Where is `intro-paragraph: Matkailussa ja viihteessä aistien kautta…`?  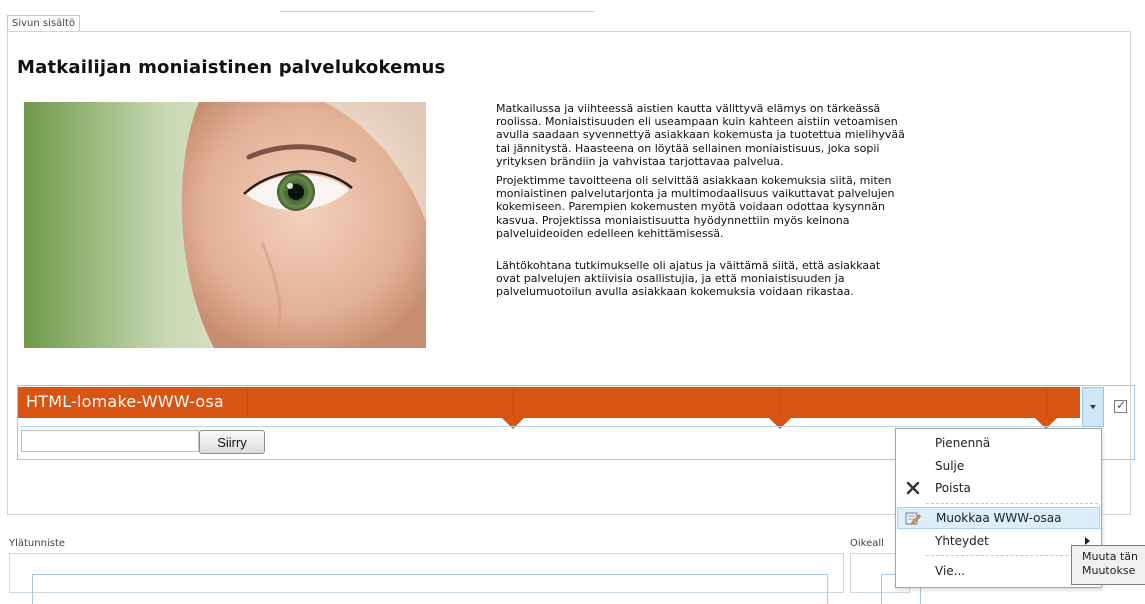
intro-paragraph: Matkailussa ja viihteessä aistien kautta… is located at coordinates (700, 135).